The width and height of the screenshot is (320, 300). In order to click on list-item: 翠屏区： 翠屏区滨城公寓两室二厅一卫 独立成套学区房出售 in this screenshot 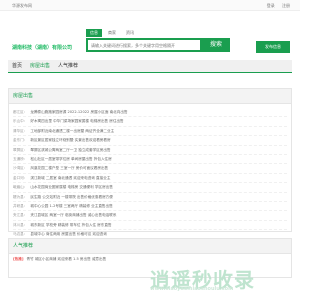, I will do `click(150, 150)`.